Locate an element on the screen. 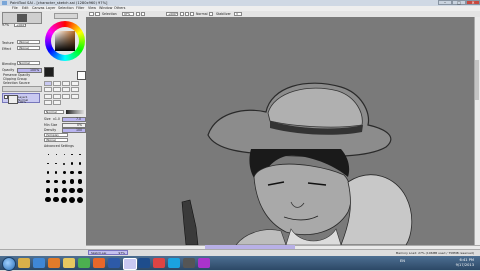 This screenshot has height=271, width=480. tool-lasso is located at coordinates (57, 83).